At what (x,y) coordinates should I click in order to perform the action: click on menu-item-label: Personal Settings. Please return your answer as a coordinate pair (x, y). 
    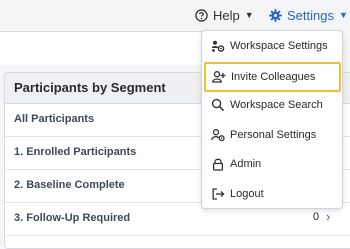
    Looking at the image, I should click on (273, 135).